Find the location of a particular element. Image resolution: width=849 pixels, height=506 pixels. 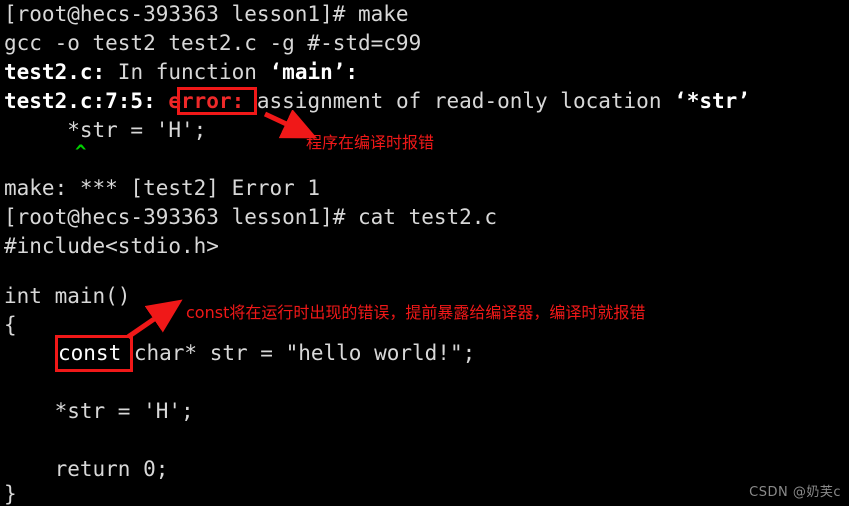

gcc-command-text: gcc -o test2 test2.c -g #-std=c99 is located at coordinates (213, 43).